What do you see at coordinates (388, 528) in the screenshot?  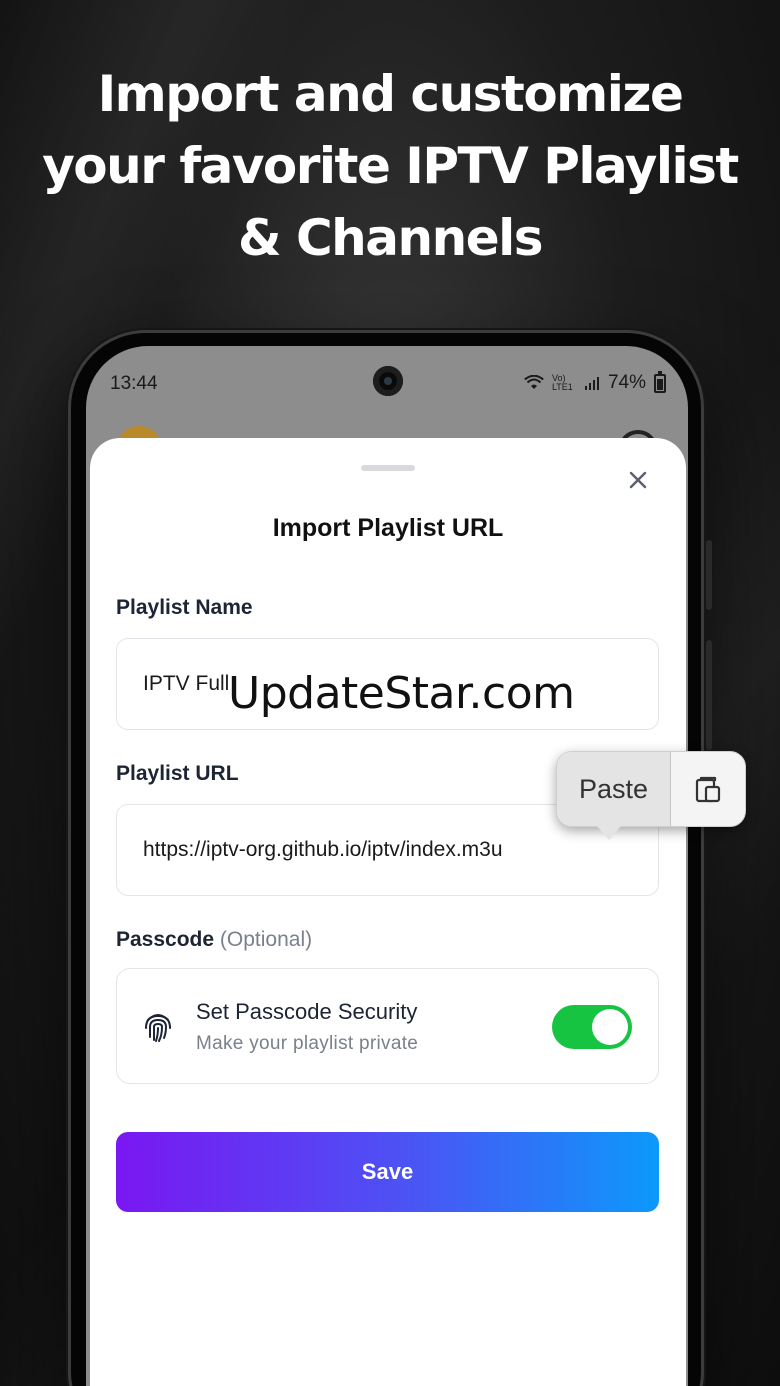 I see `sheet-title: Import Playlist URL` at bounding box center [388, 528].